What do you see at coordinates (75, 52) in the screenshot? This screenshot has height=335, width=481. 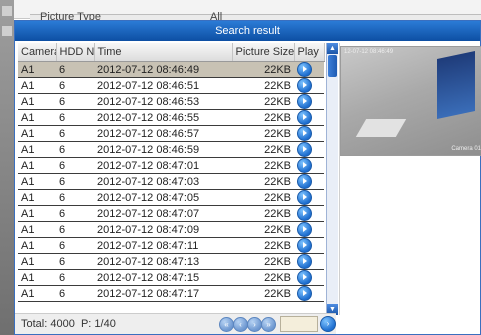 I see `column-header-hdd: HDD No.` at bounding box center [75, 52].